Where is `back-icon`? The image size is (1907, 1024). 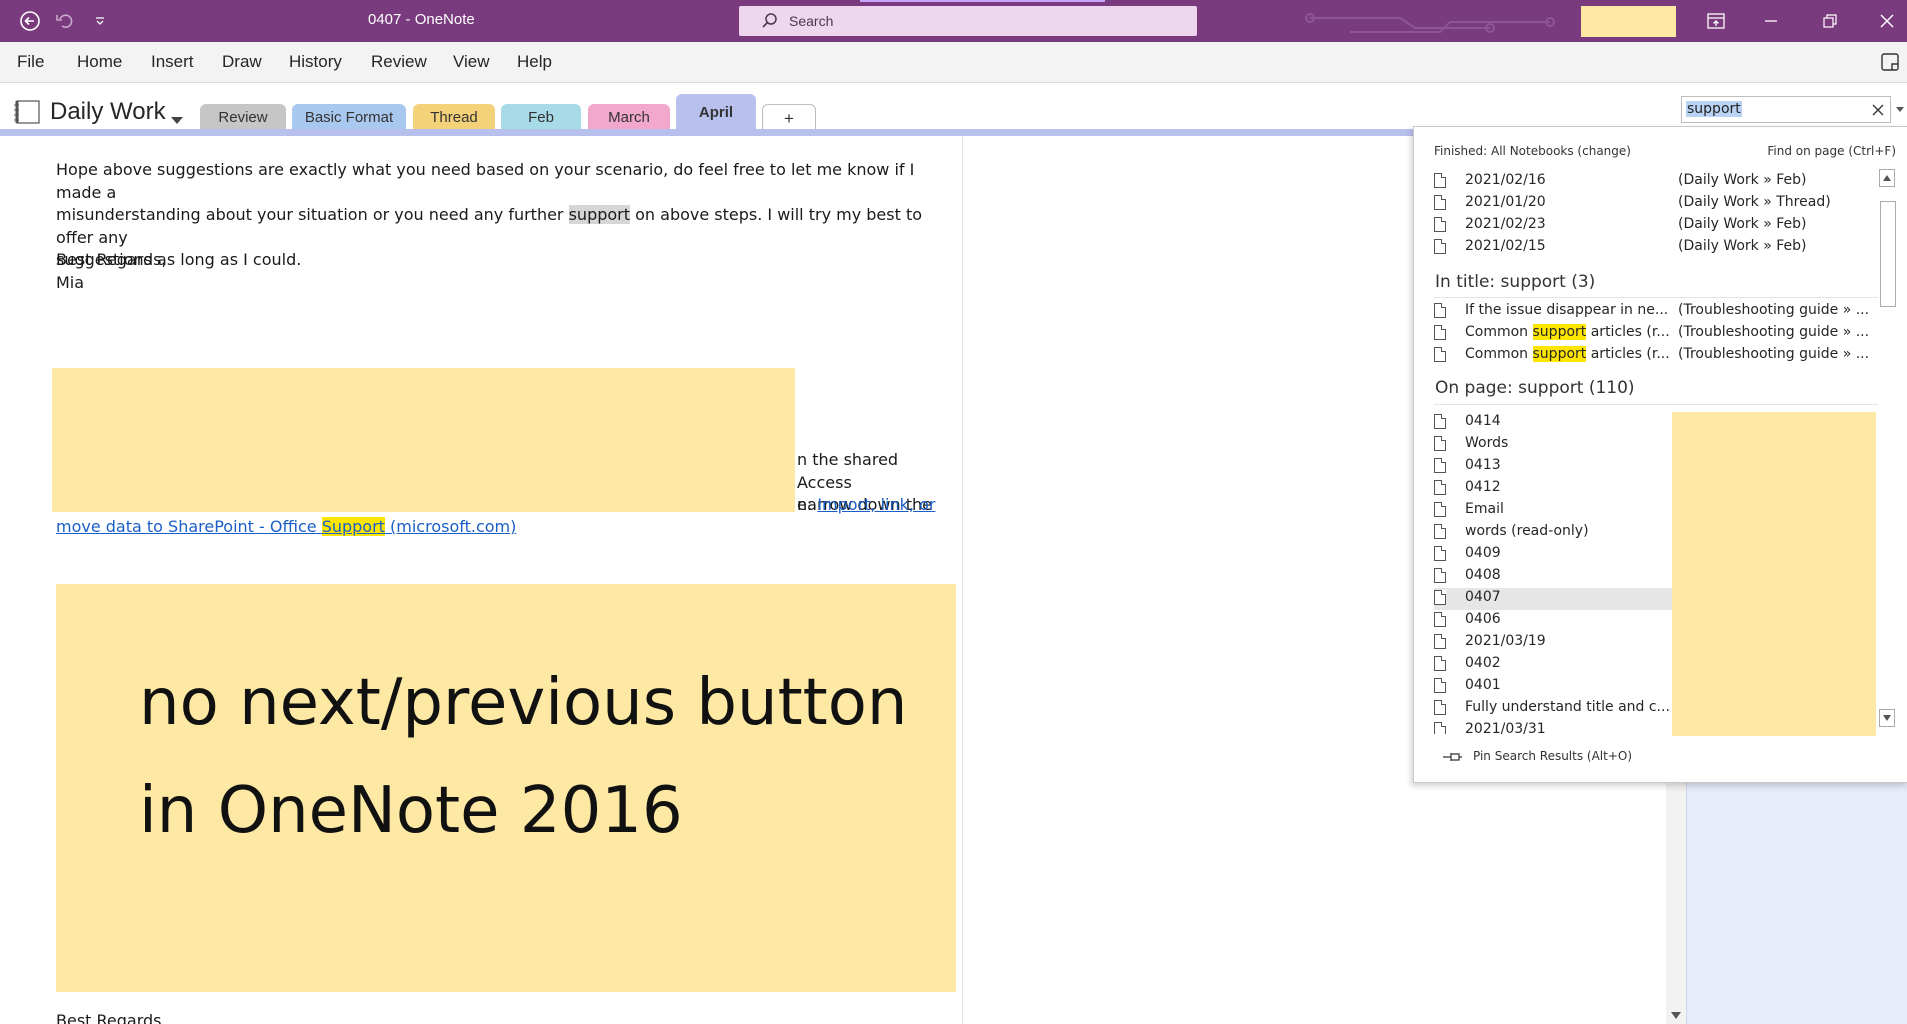 back-icon is located at coordinates (30, 21).